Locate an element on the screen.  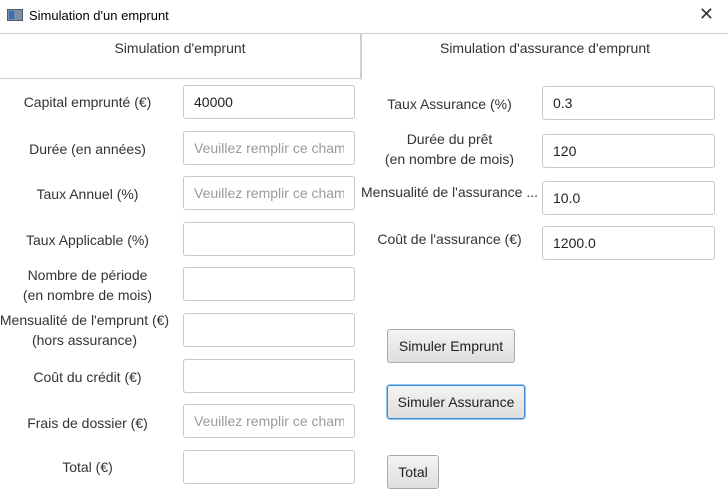
cout-credit-label: Coût du crédit (€) is located at coordinates (87, 377).